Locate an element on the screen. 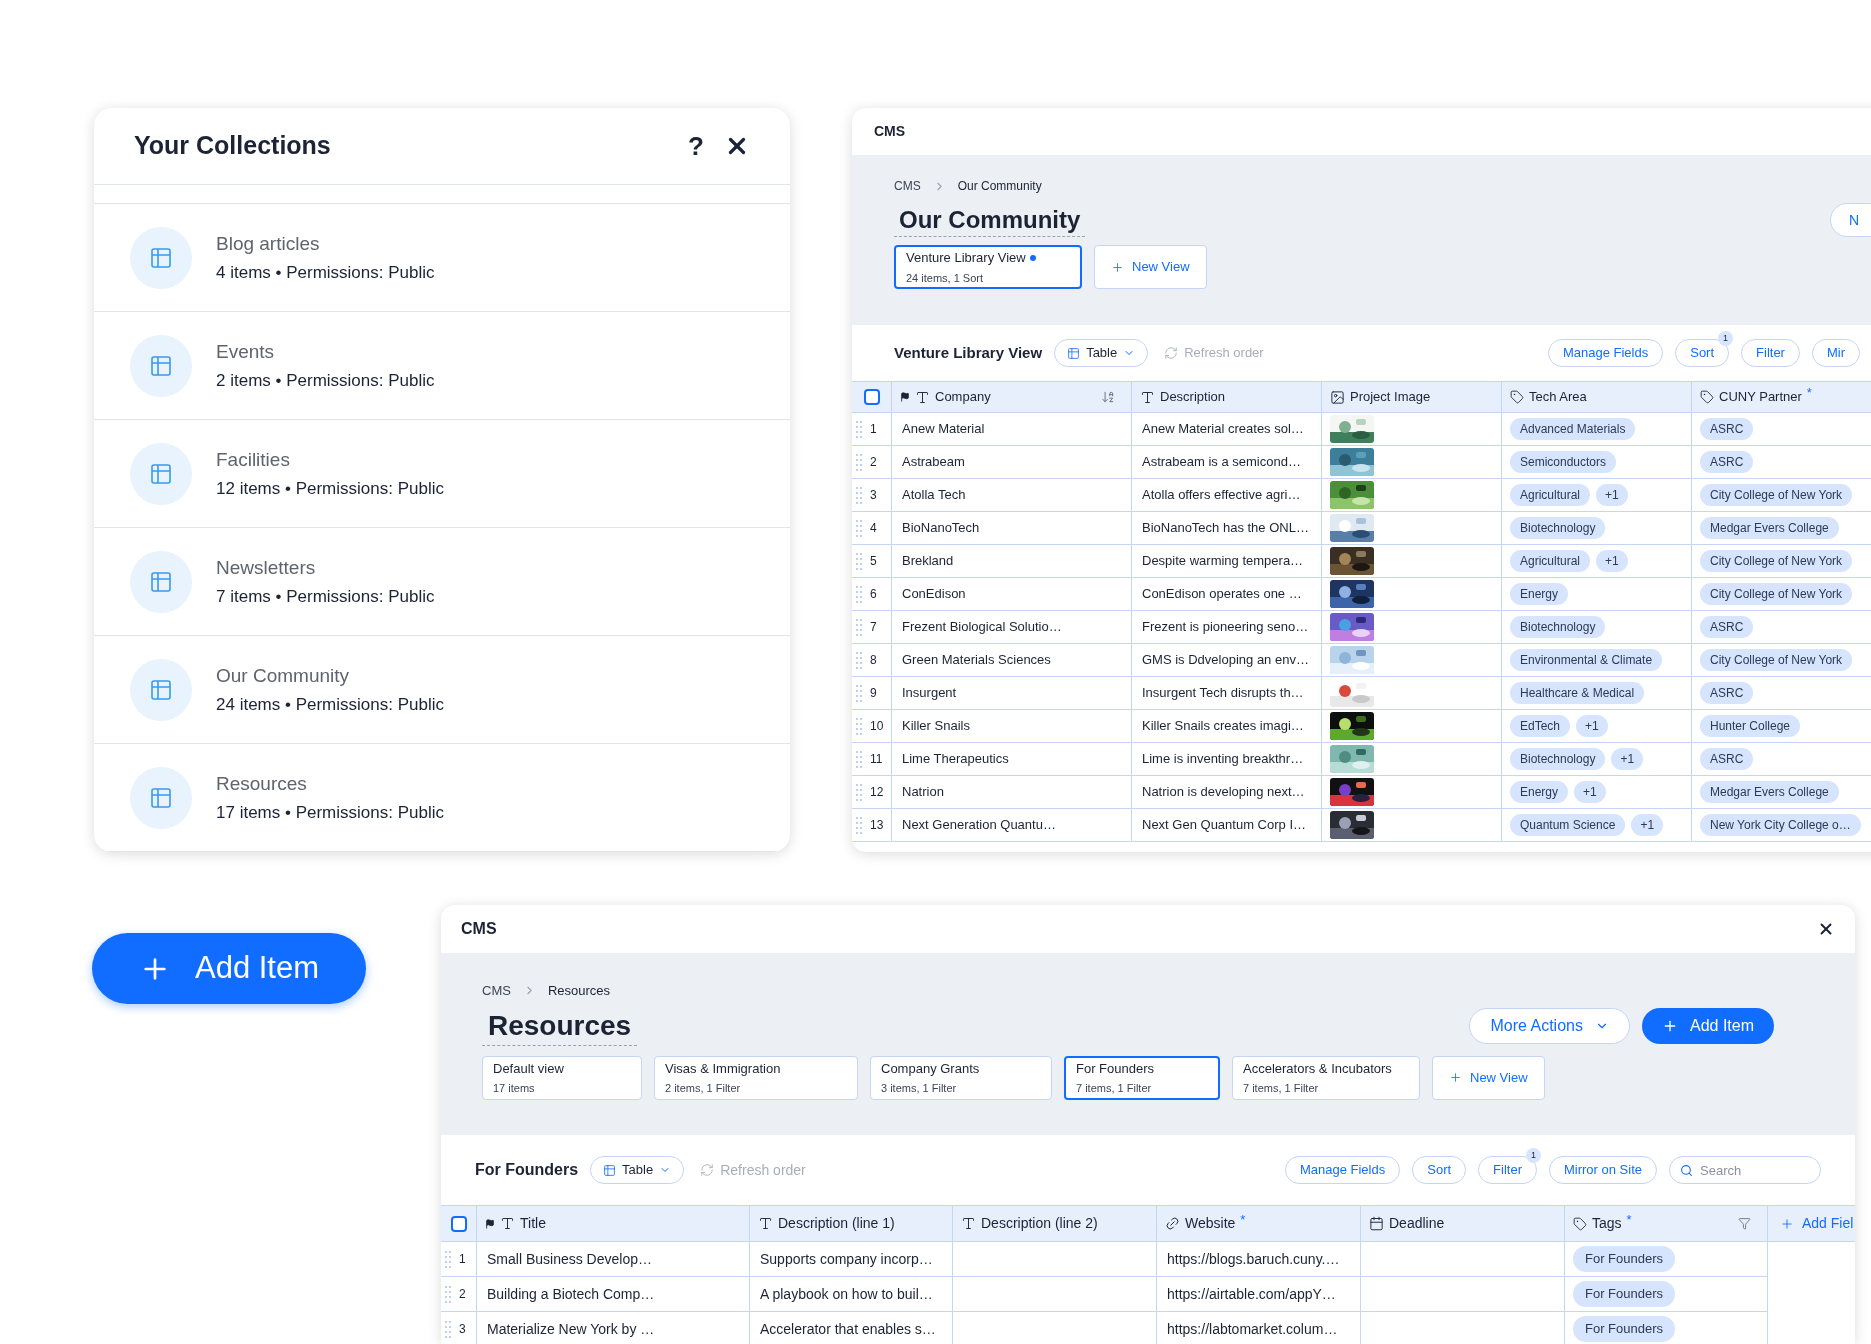 The width and height of the screenshot is (1871, 1344). collection-name: Our Community is located at coordinates (283, 675).